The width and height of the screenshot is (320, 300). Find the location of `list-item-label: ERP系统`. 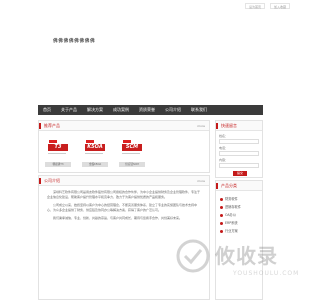

list-item-label: ERP系统 is located at coordinates (231, 223).